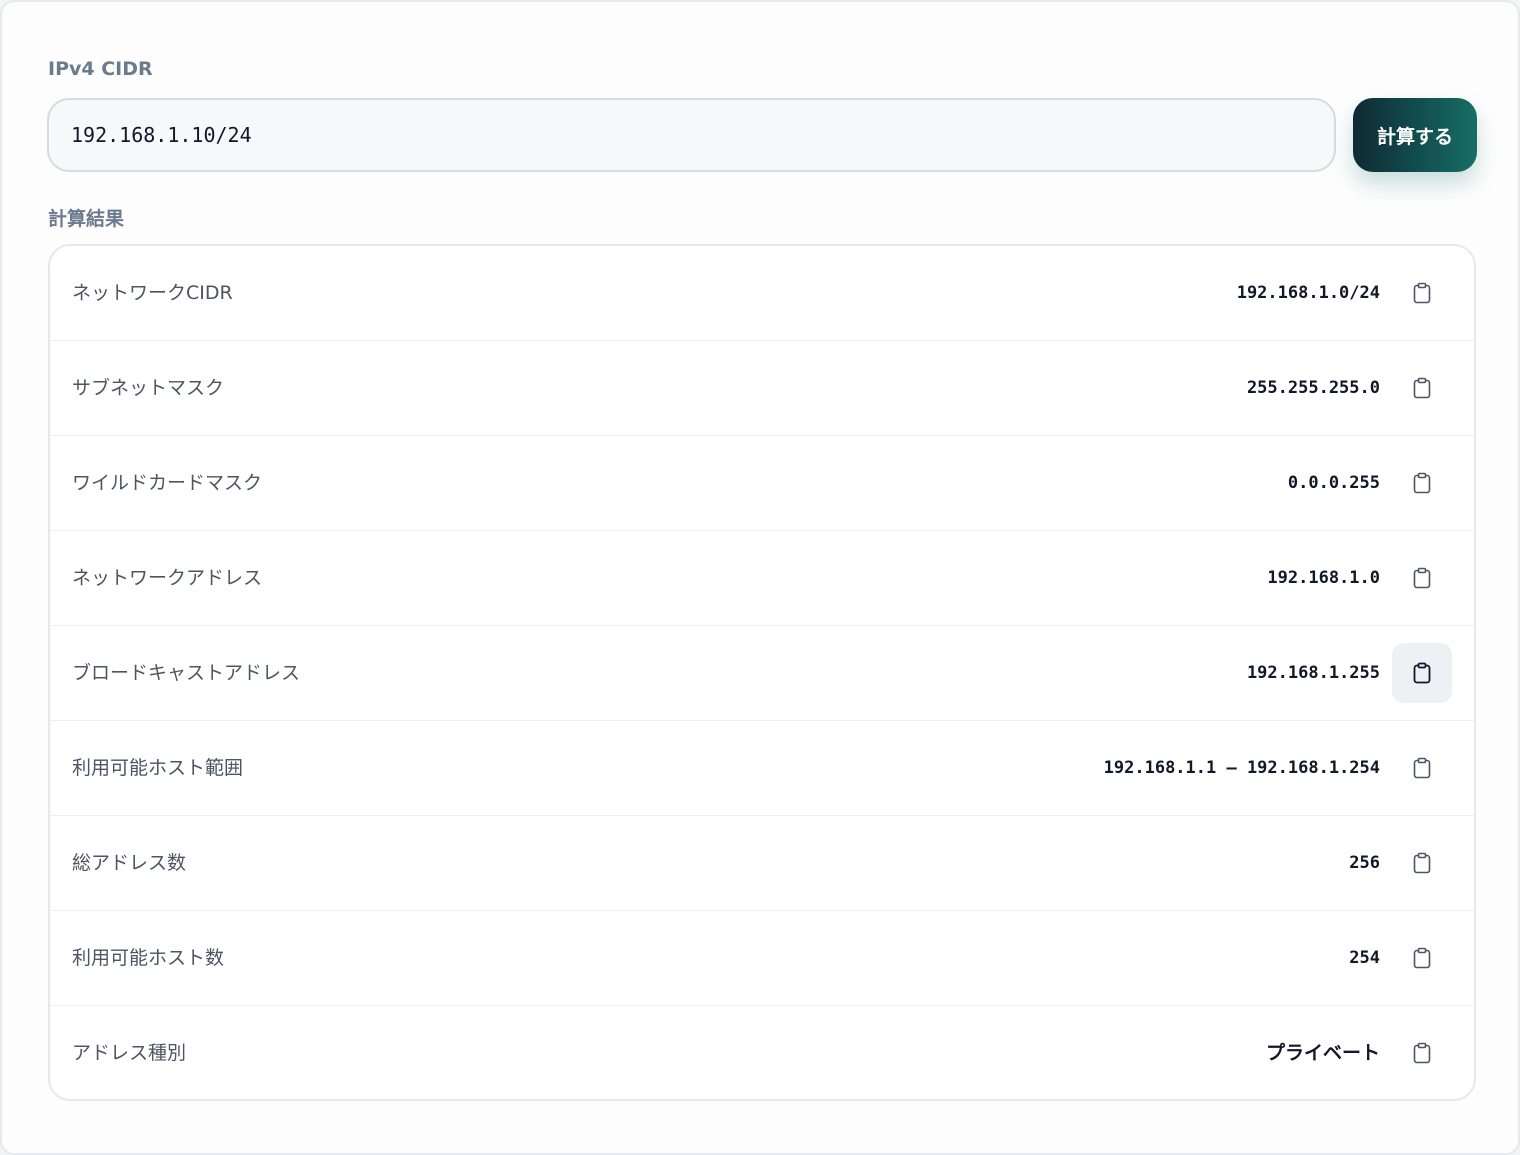  I want to click on row-value: 255.255.255.0, so click(1313, 388).